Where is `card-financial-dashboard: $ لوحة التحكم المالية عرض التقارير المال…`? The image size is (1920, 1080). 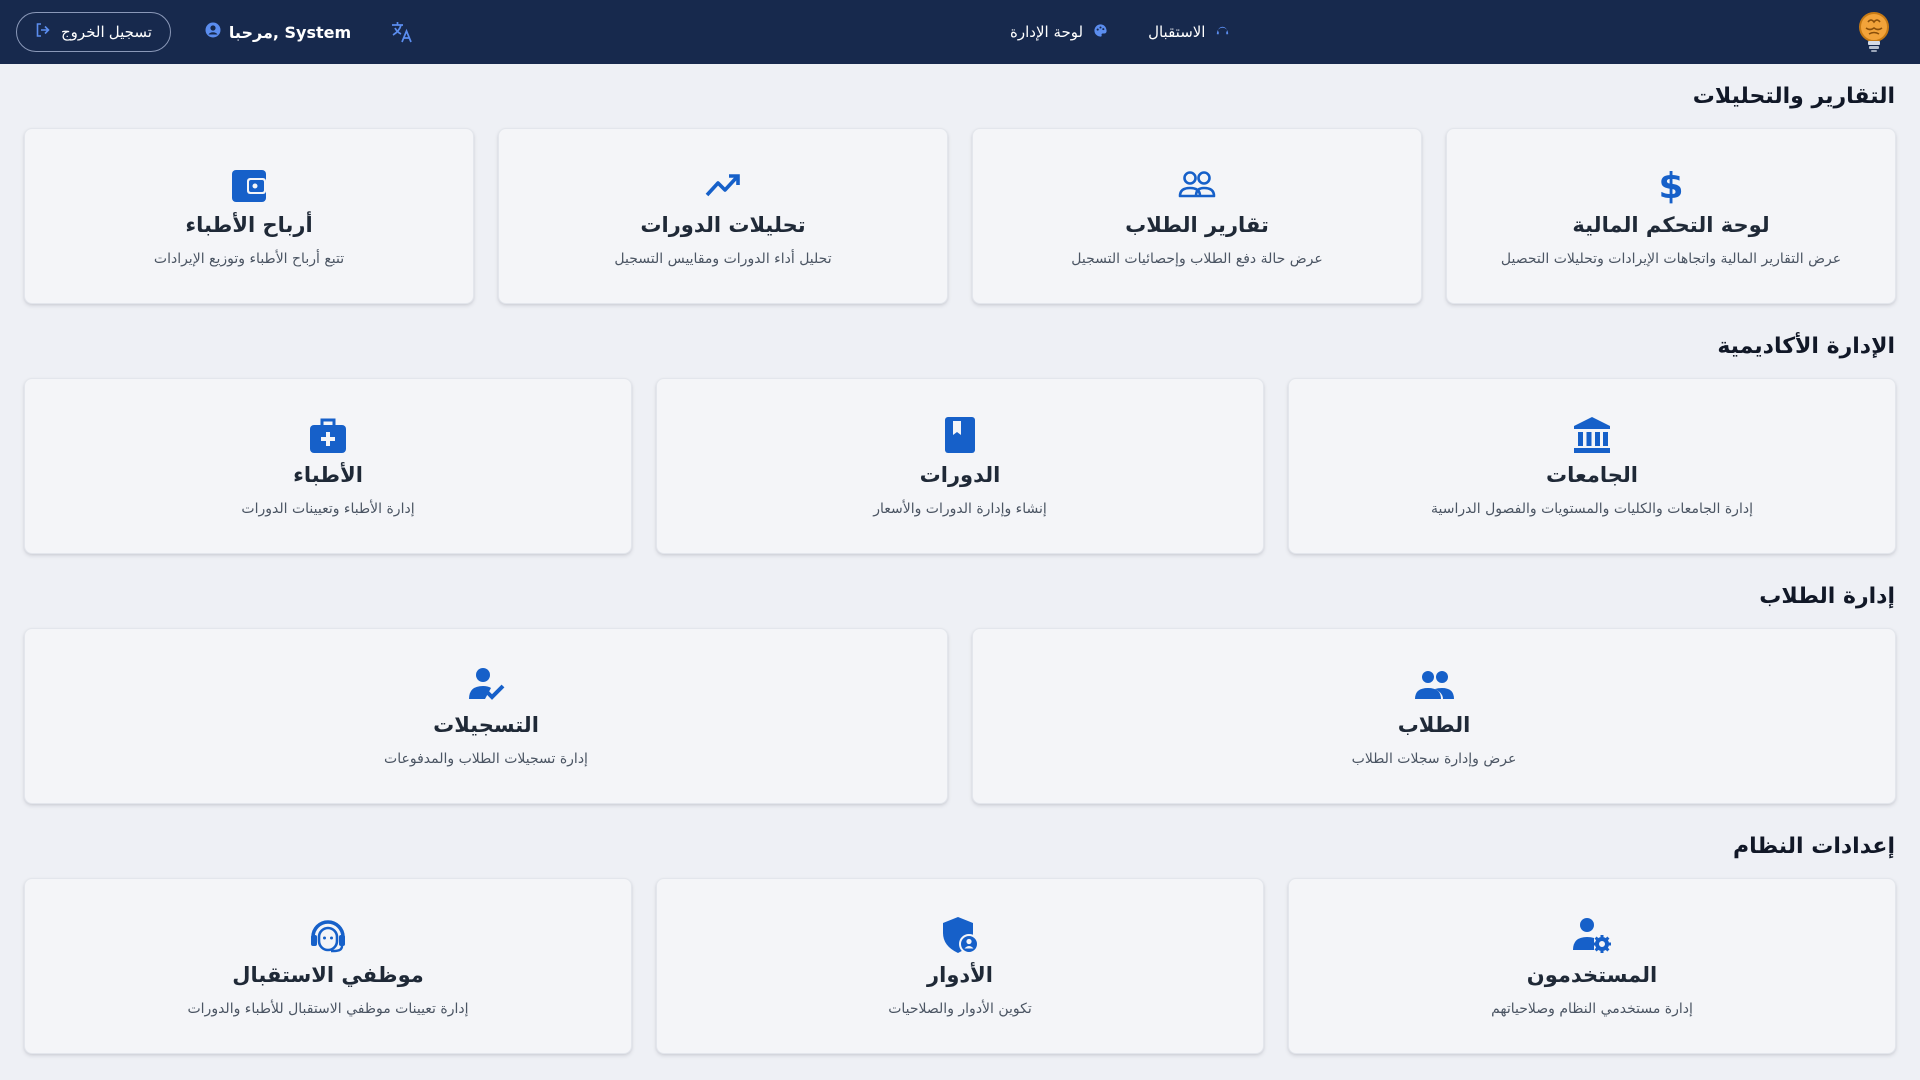
card-financial-dashboard: $ لوحة التحكم المالية عرض التقارير المال… is located at coordinates (1671, 216).